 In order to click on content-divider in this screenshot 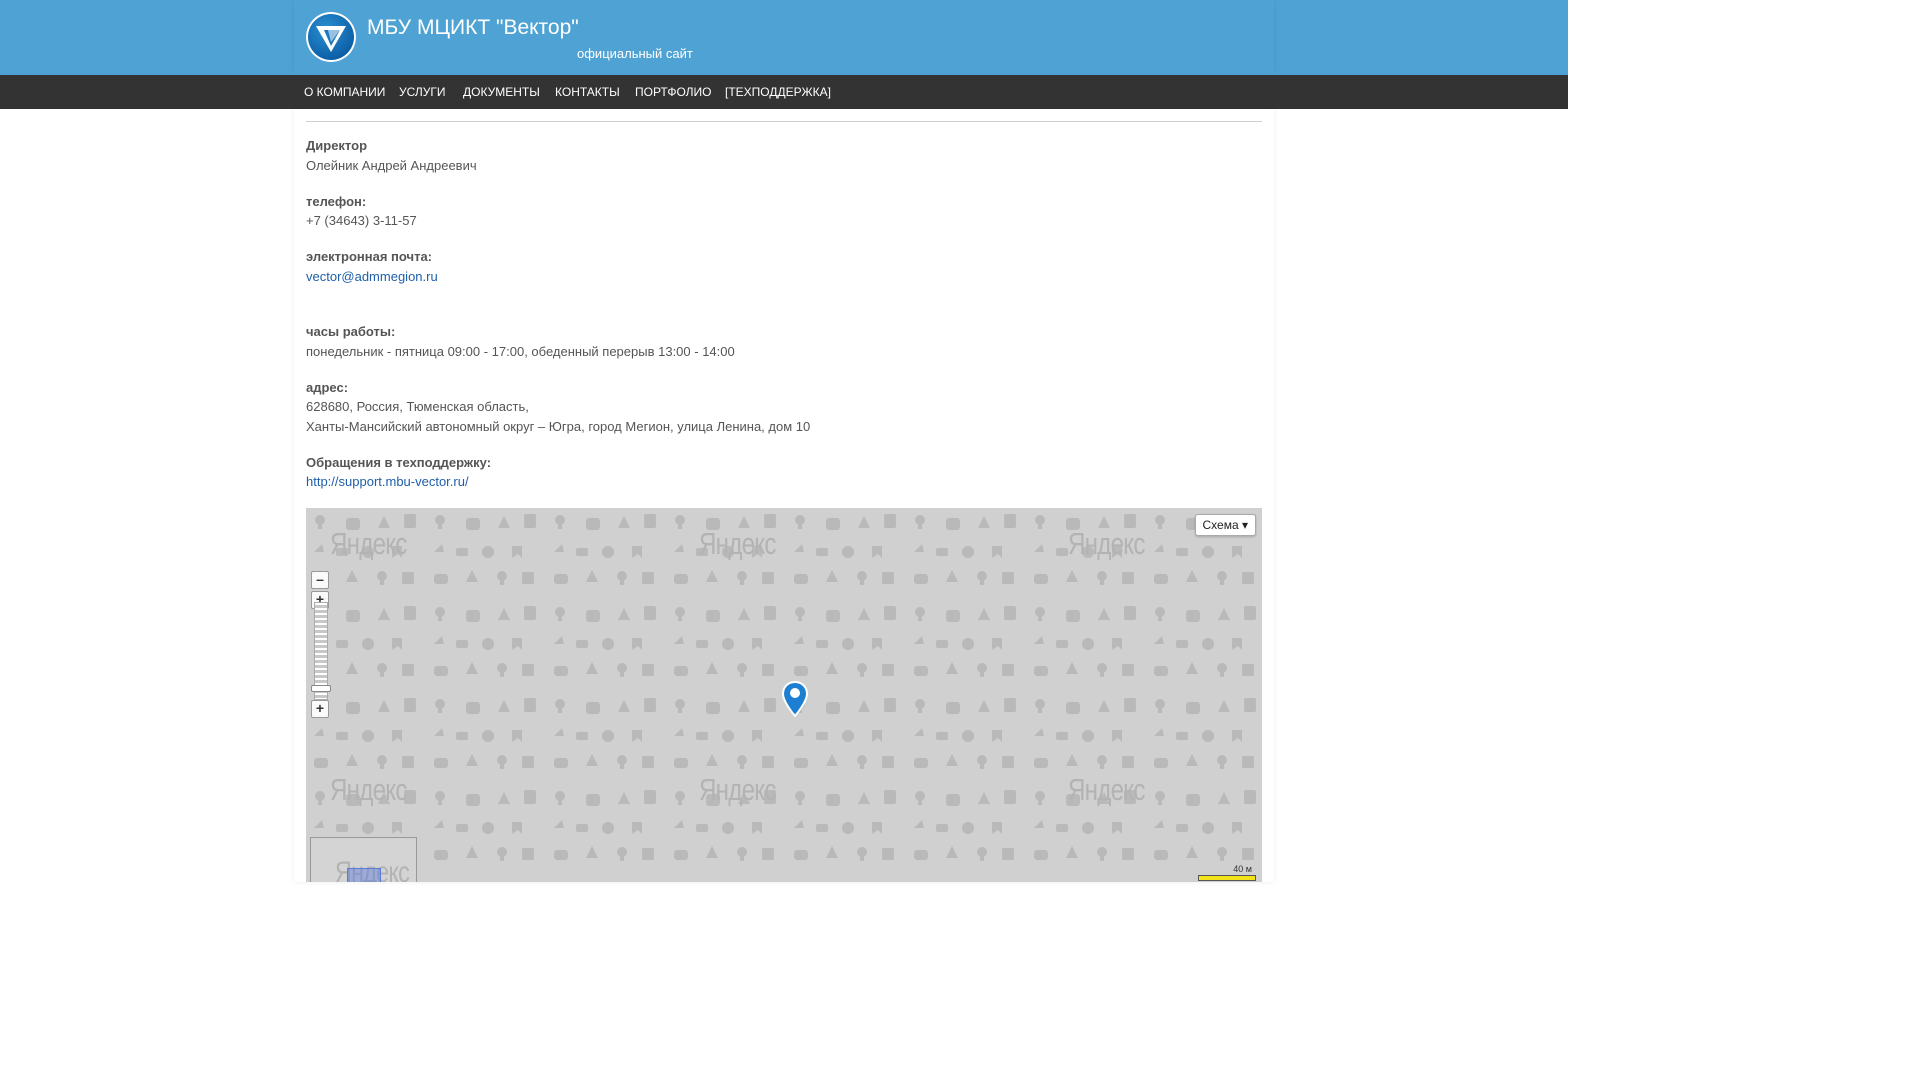, I will do `click(784, 121)`.